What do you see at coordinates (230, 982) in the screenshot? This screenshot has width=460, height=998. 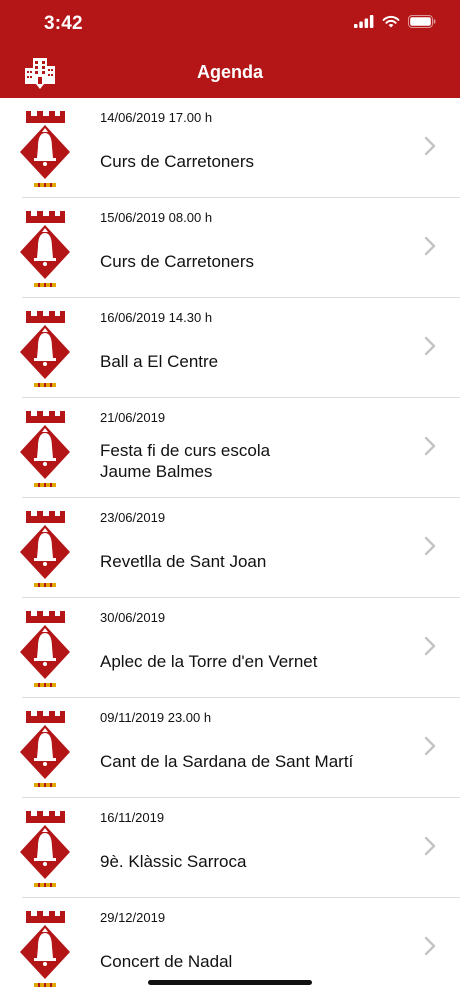 I see `home-indicator` at bounding box center [230, 982].